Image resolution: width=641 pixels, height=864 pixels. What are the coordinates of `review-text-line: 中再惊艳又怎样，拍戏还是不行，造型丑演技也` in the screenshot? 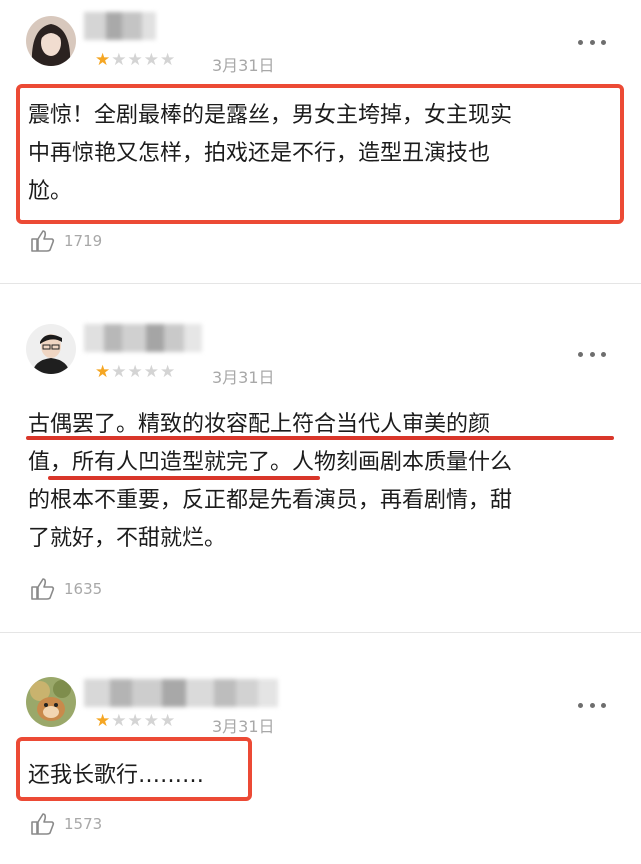 It's located at (259, 153).